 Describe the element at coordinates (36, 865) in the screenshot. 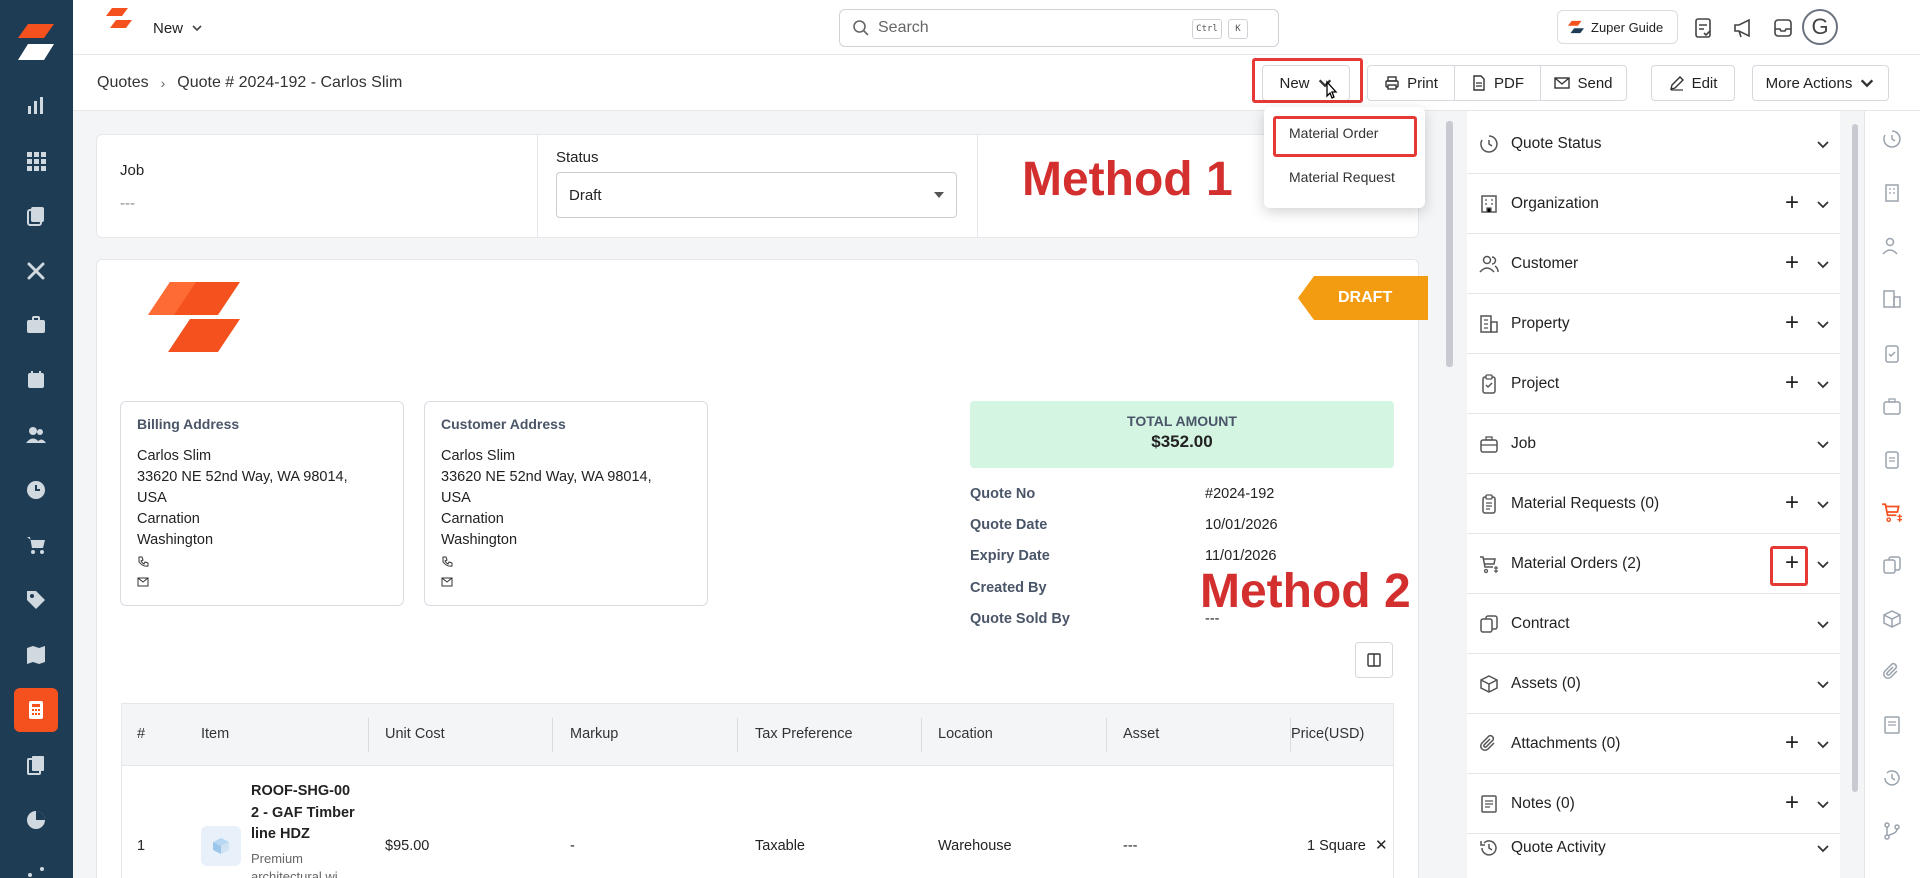

I see `more-icon` at that location.